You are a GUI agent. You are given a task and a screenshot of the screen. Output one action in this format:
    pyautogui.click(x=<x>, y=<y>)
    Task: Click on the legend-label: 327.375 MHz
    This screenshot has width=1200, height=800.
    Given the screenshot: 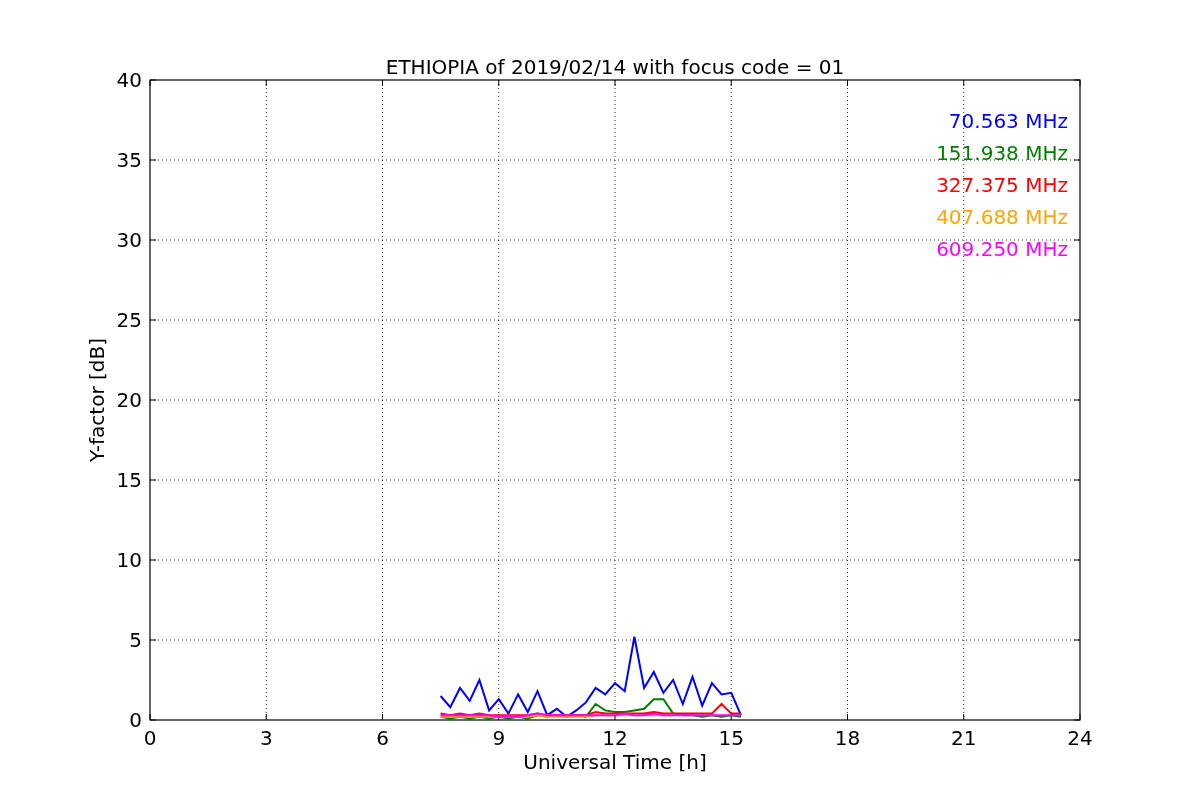 What is the action you would take?
    pyautogui.click(x=1002, y=185)
    